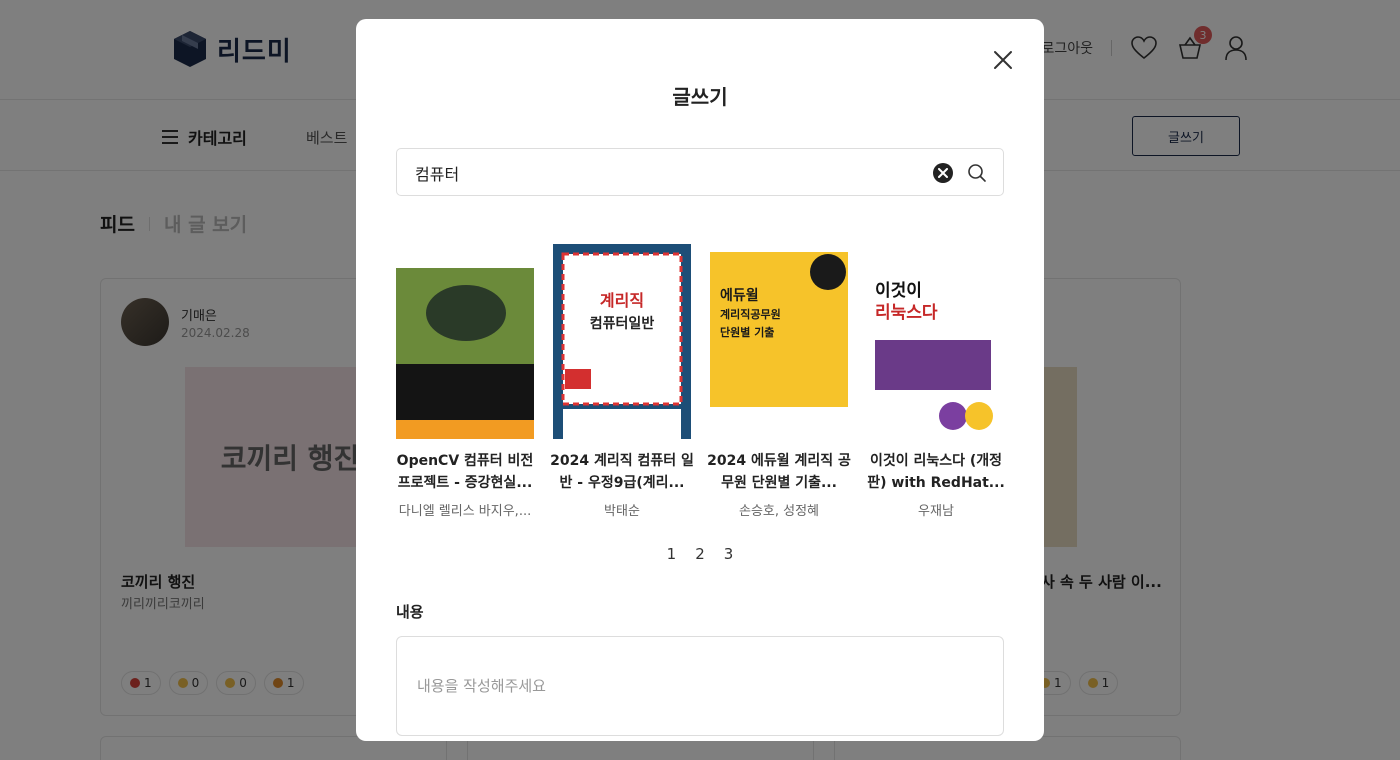 This screenshot has height=760, width=1400. I want to click on book-search-input, so click(655, 173).